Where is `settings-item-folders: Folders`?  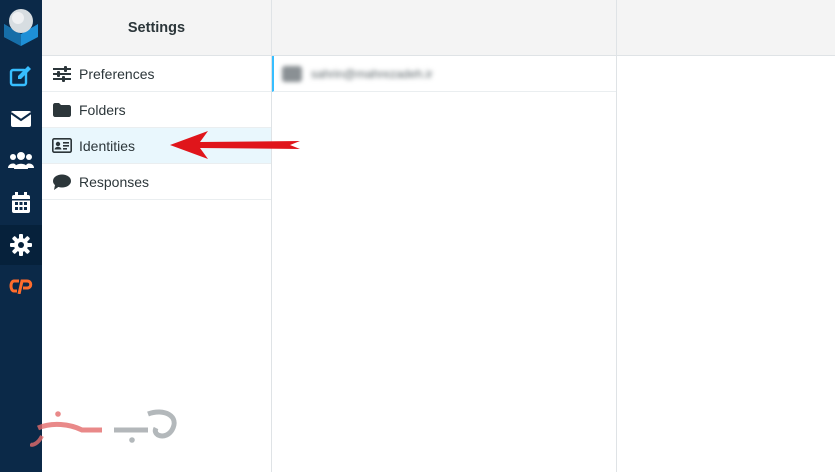 settings-item-folders: Folders is located at coordinates (156, 110).